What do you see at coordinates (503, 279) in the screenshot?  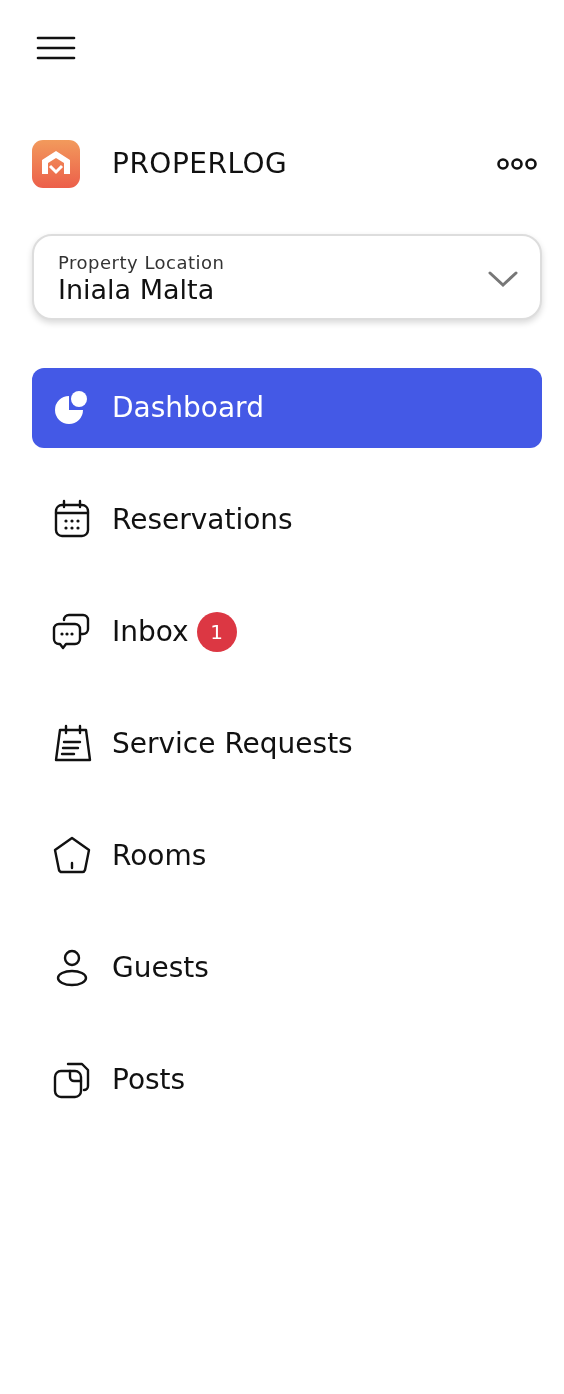 I see `chevron-down-icon` at bounding box center [503, 279].